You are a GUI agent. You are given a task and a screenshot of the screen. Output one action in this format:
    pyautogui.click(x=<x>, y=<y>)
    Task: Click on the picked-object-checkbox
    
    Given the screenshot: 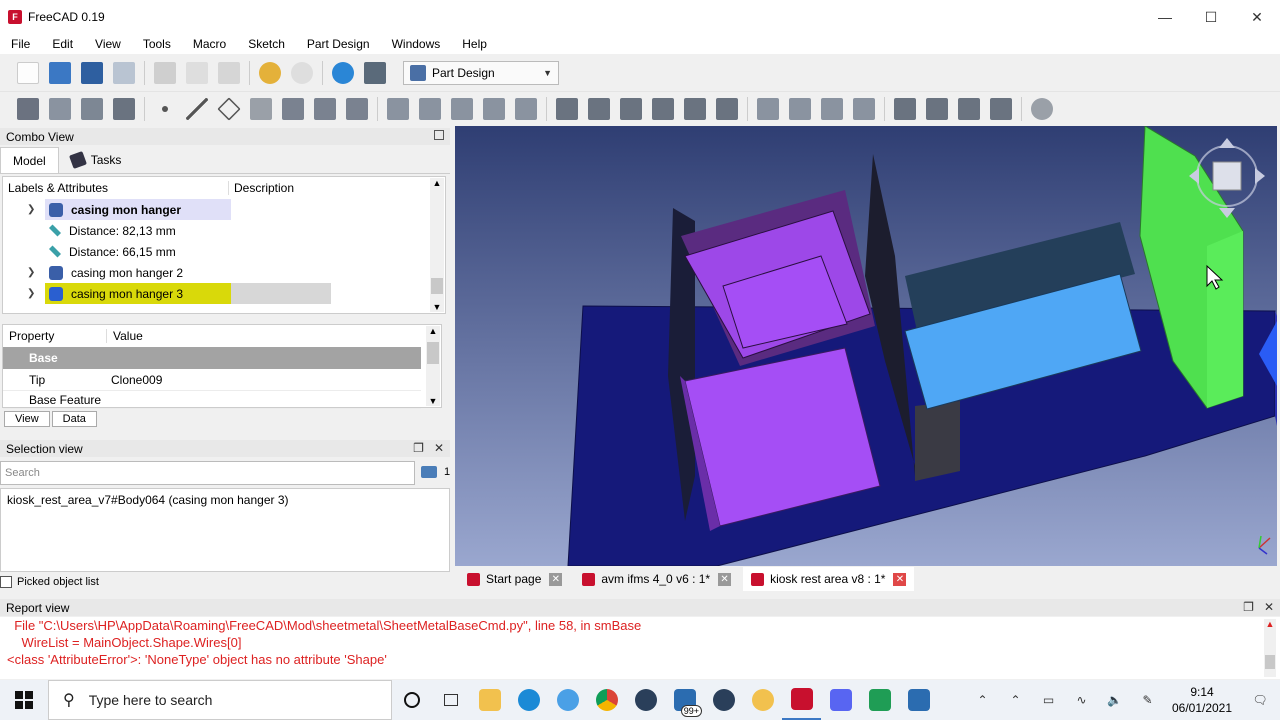 What is the action you would take?
    pyautogui.click(x=6, y=582)
    